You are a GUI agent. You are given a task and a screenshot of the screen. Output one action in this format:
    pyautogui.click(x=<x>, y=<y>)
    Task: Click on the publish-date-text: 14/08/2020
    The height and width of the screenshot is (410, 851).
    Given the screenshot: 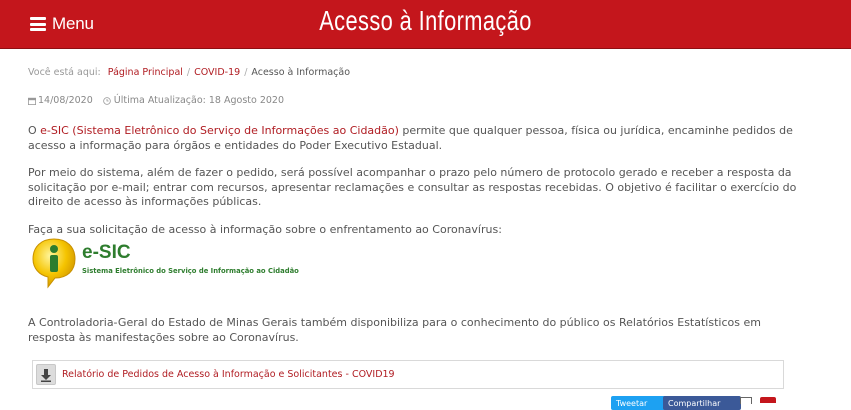 What is the action you would take?
    pyautogui.click(x=65, y=100)
    